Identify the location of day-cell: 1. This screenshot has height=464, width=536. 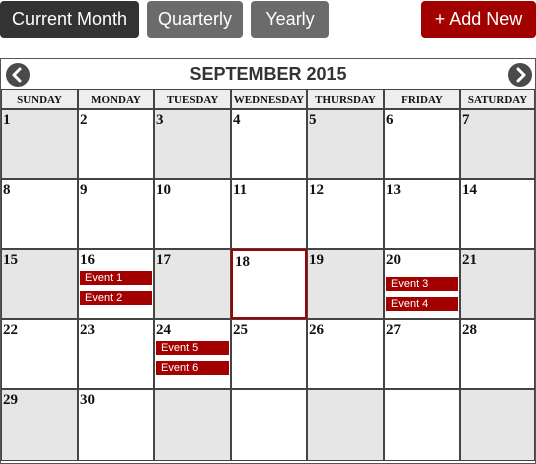
(39, 144).